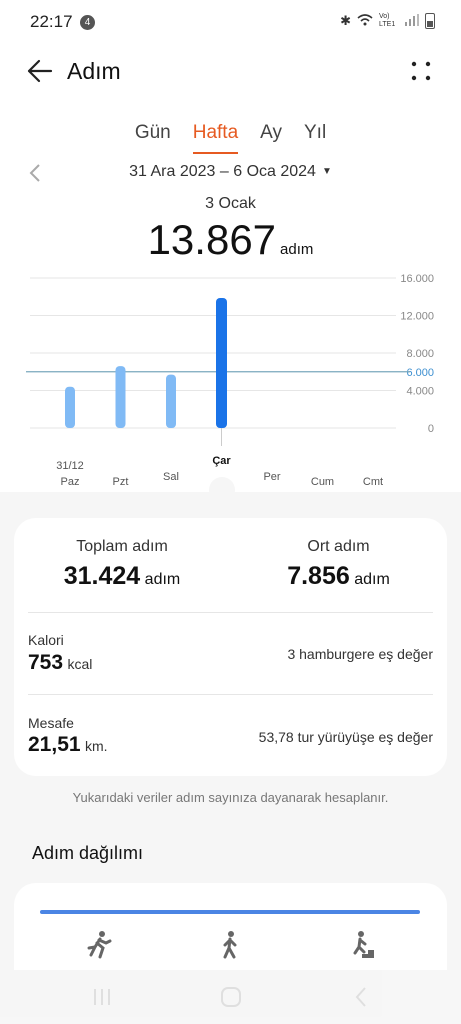 The image size is (461, 1024). I want to click on calories-unit: kcal, so click(80, 664).